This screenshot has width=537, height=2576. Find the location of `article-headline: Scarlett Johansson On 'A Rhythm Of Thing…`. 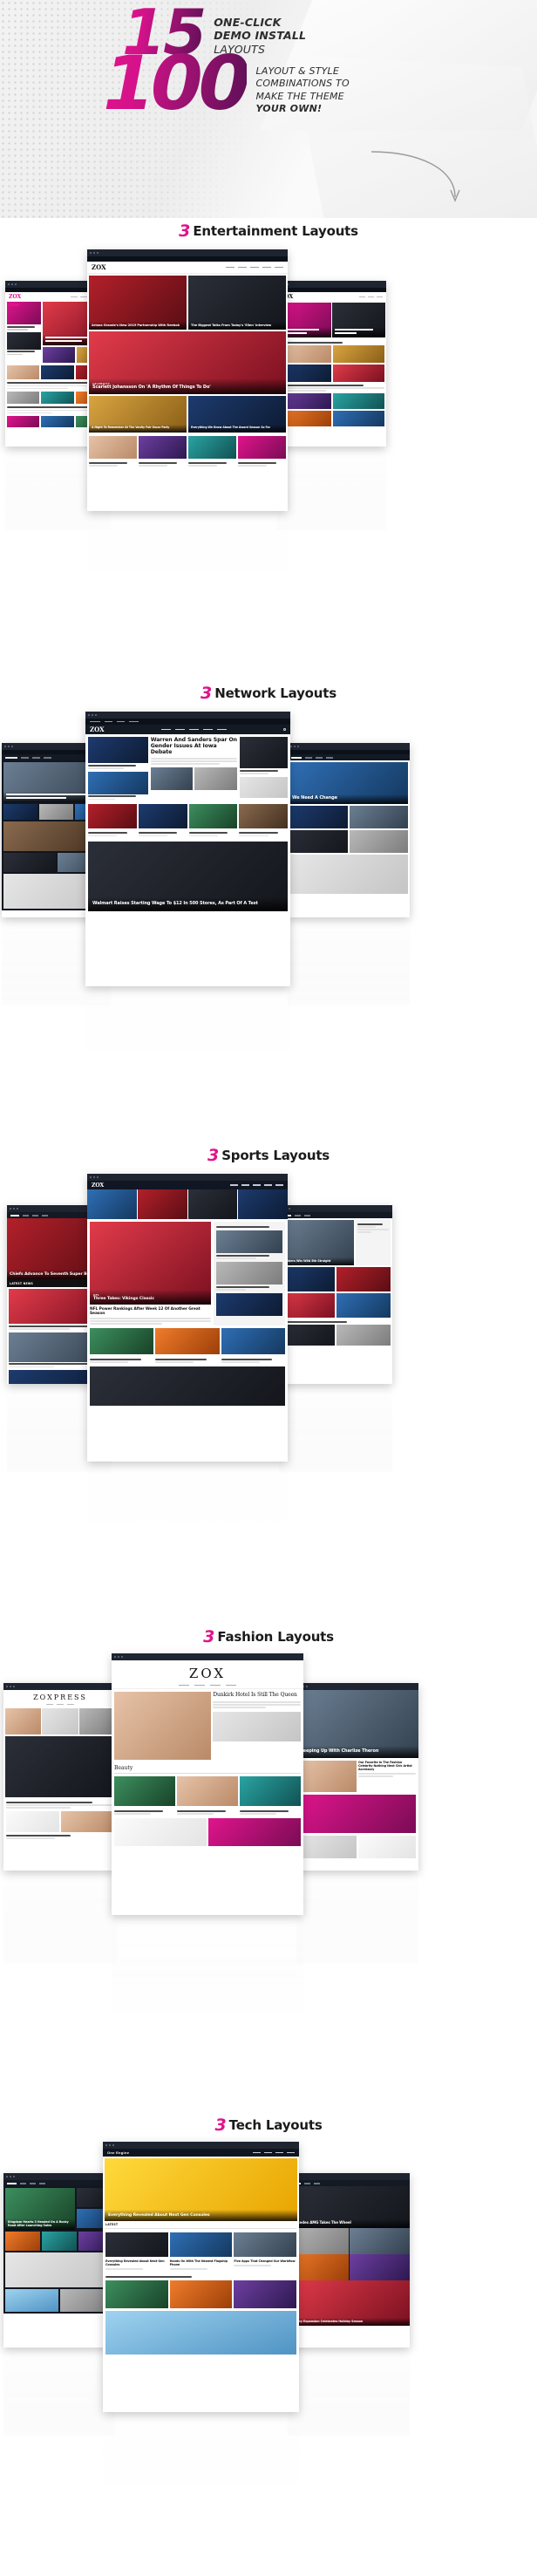

article-headline: Scarlett Johansson On 'A Rhythm Of Thing… is located at coordinates (187, 388).